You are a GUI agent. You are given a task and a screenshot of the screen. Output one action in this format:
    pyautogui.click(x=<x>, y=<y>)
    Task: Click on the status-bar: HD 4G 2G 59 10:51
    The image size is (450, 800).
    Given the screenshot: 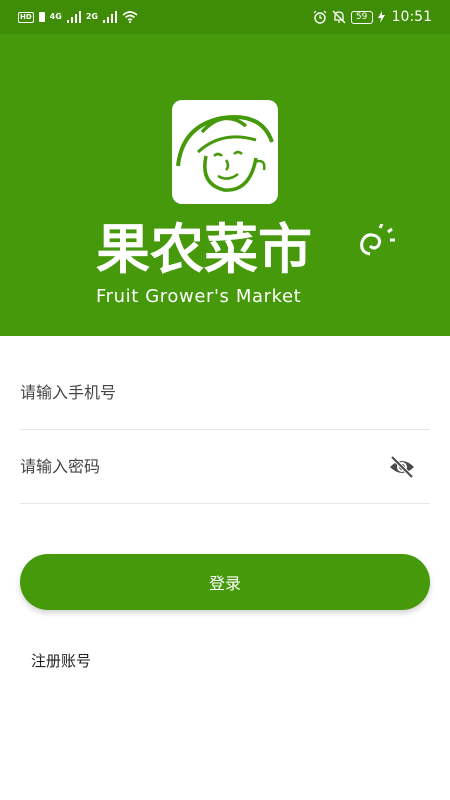 What is the action you would take?
    pyautogui.click(x=225, y=17)
    